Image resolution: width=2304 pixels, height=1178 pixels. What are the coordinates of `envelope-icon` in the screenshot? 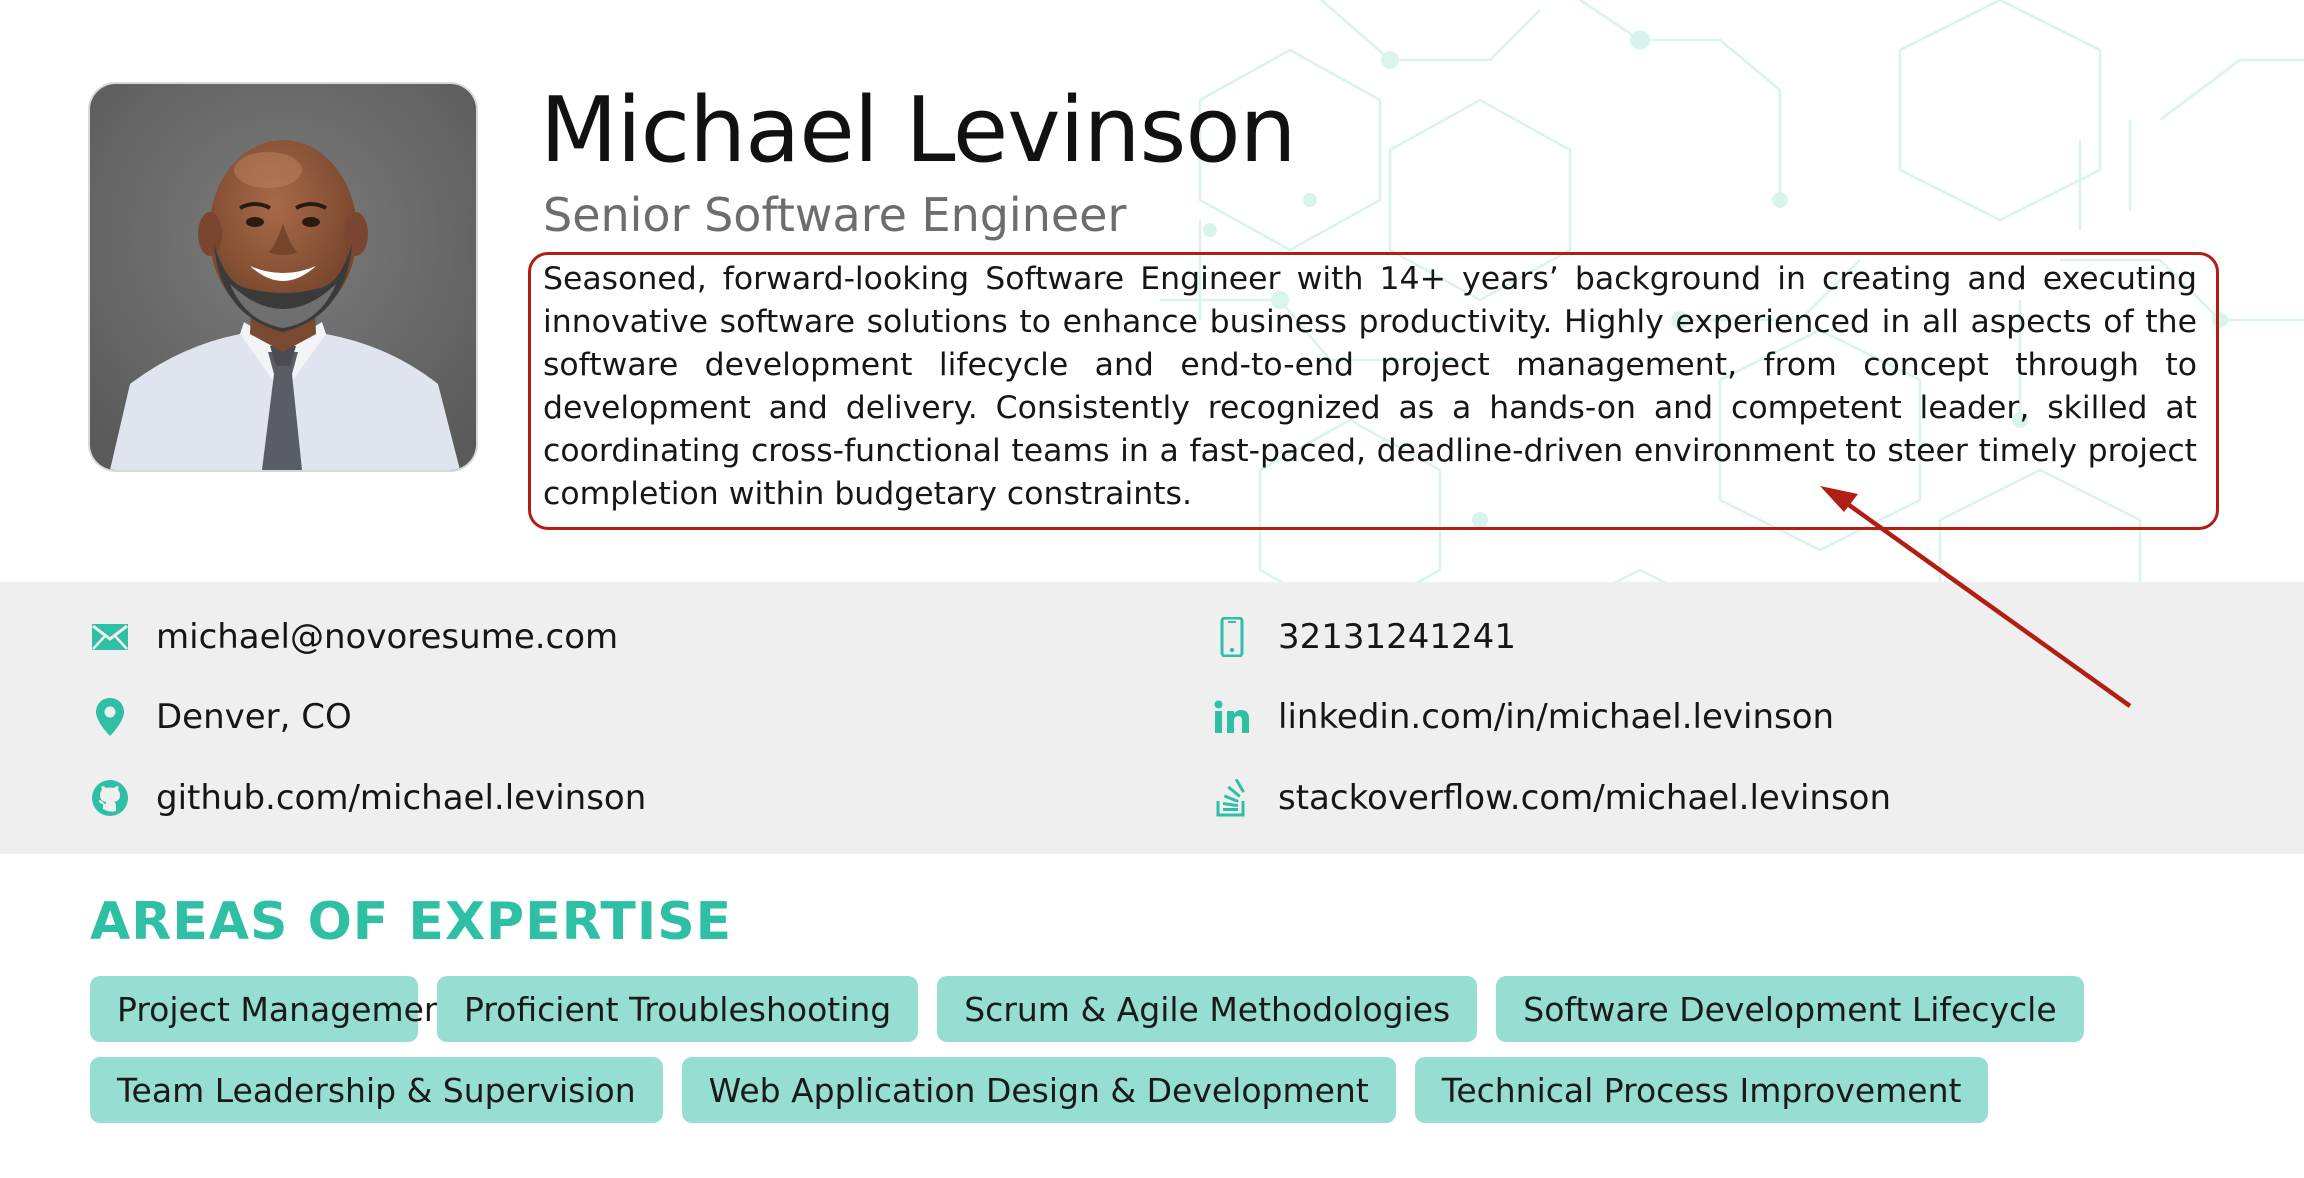 It's located at (110, 637).